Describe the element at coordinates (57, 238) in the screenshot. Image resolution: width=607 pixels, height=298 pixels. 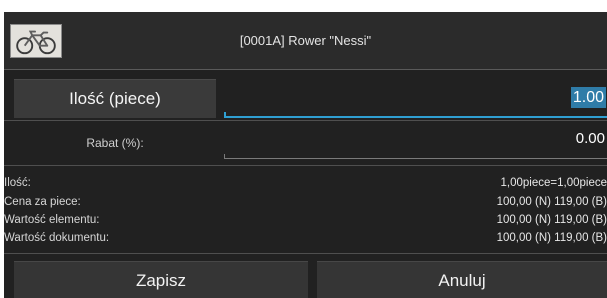
I see `summary-label: Wartość dokumentu:` at that location.